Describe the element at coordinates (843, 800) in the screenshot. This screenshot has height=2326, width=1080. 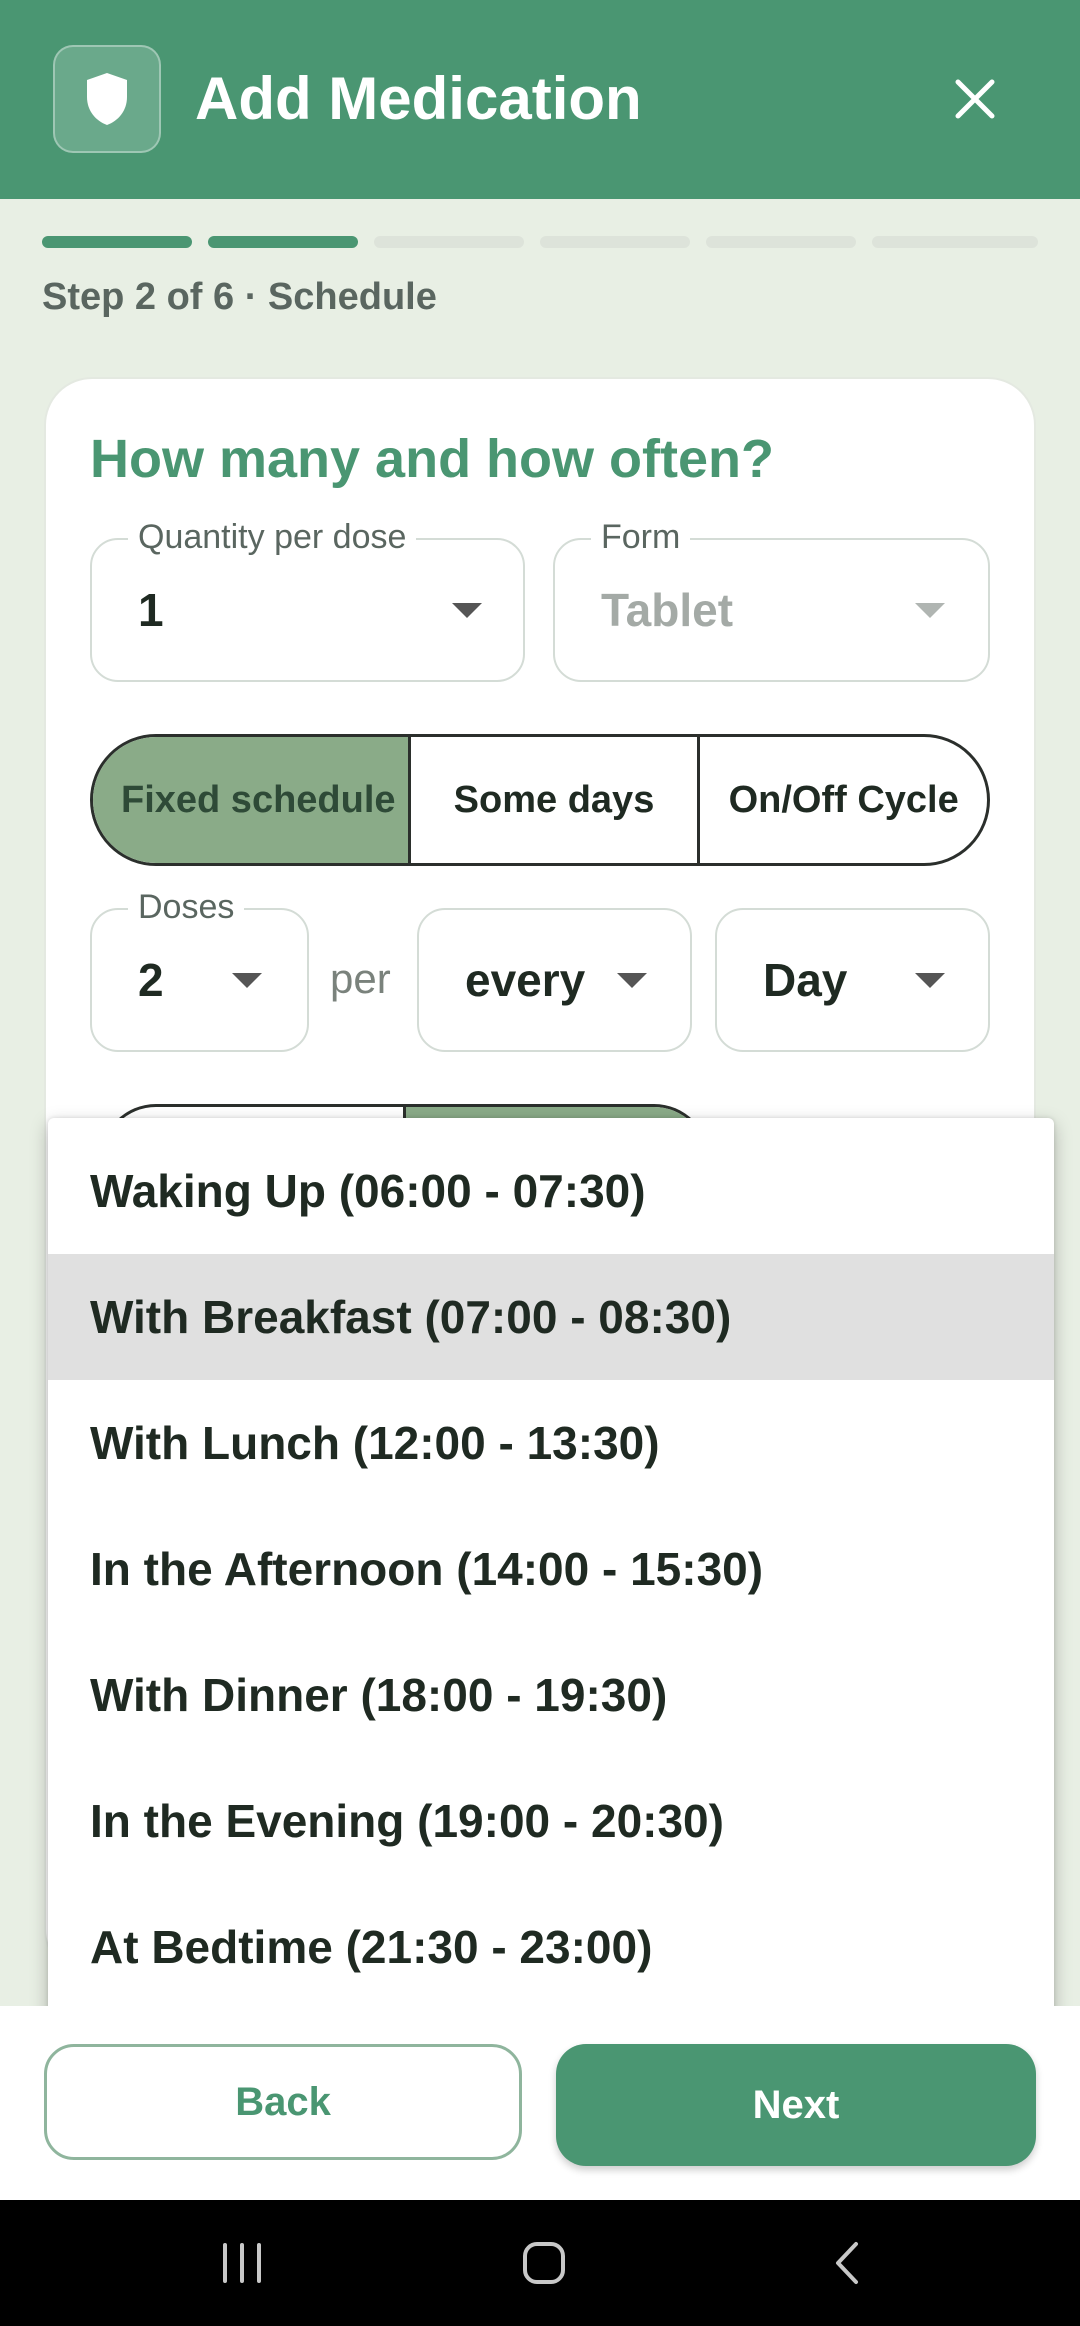
I see `schedule-option-on-off-cycle: On/Off Cycle` at that location.